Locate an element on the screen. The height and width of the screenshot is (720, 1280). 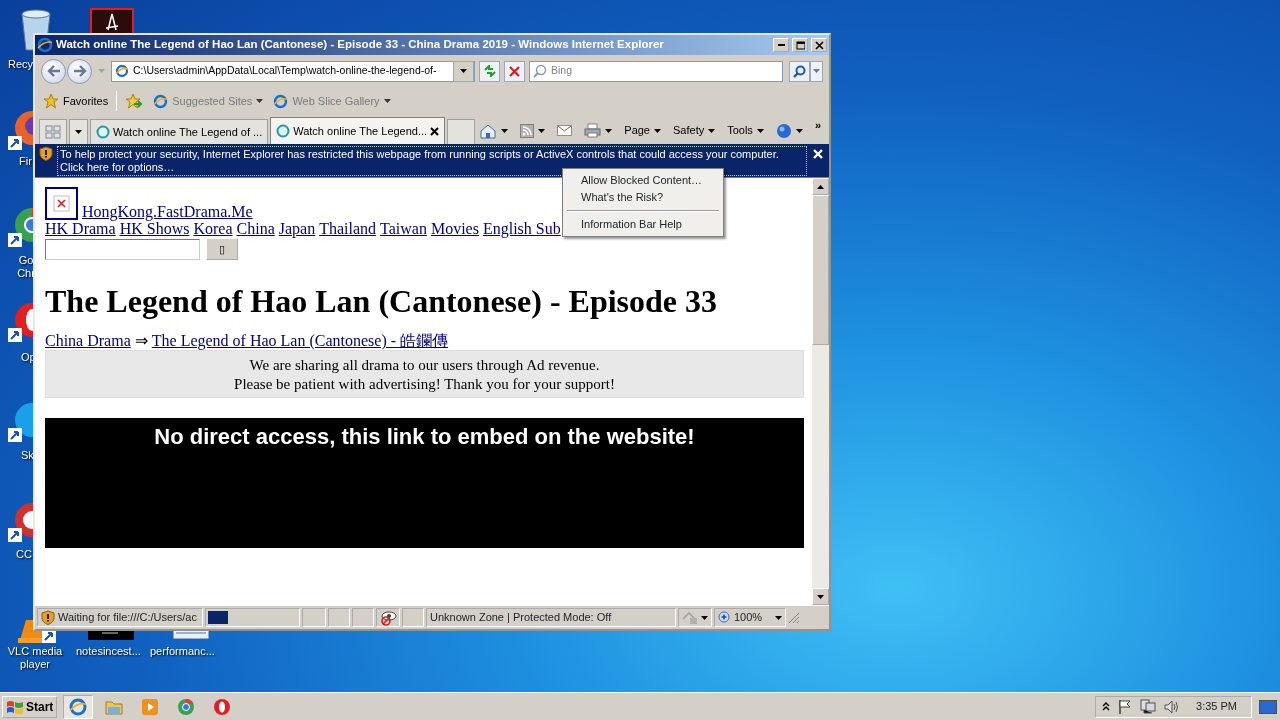
icon-label: VLC media player is located at coordinates (35, 658).